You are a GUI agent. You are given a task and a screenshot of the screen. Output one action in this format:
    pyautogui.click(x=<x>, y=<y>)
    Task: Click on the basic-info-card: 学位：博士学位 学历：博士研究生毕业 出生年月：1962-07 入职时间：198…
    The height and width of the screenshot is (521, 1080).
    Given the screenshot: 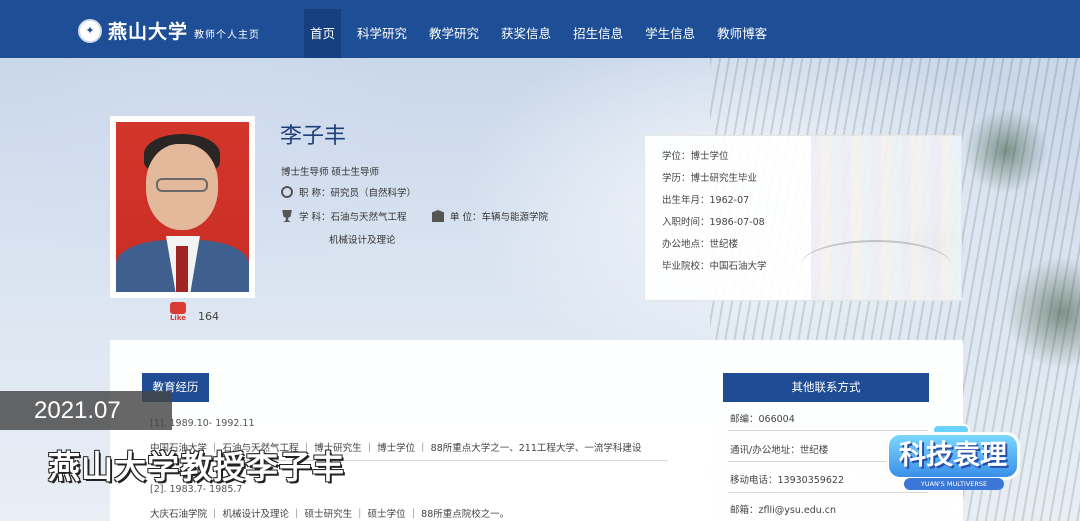 What is the action you would take?
    pyautogui.click(x=803, y=218)
    